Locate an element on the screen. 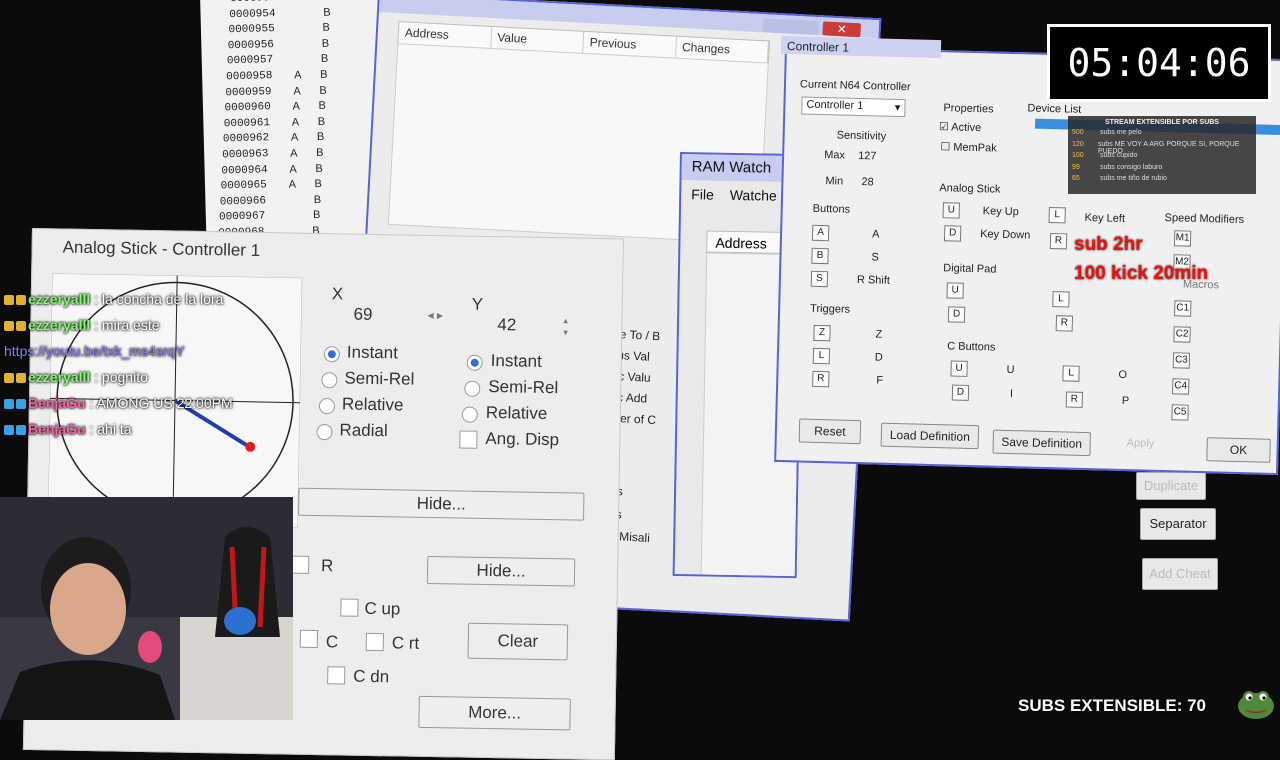 This screenshot has height=760, width=1280. macro-c4: C4 is located at coordinates (1181, 386).